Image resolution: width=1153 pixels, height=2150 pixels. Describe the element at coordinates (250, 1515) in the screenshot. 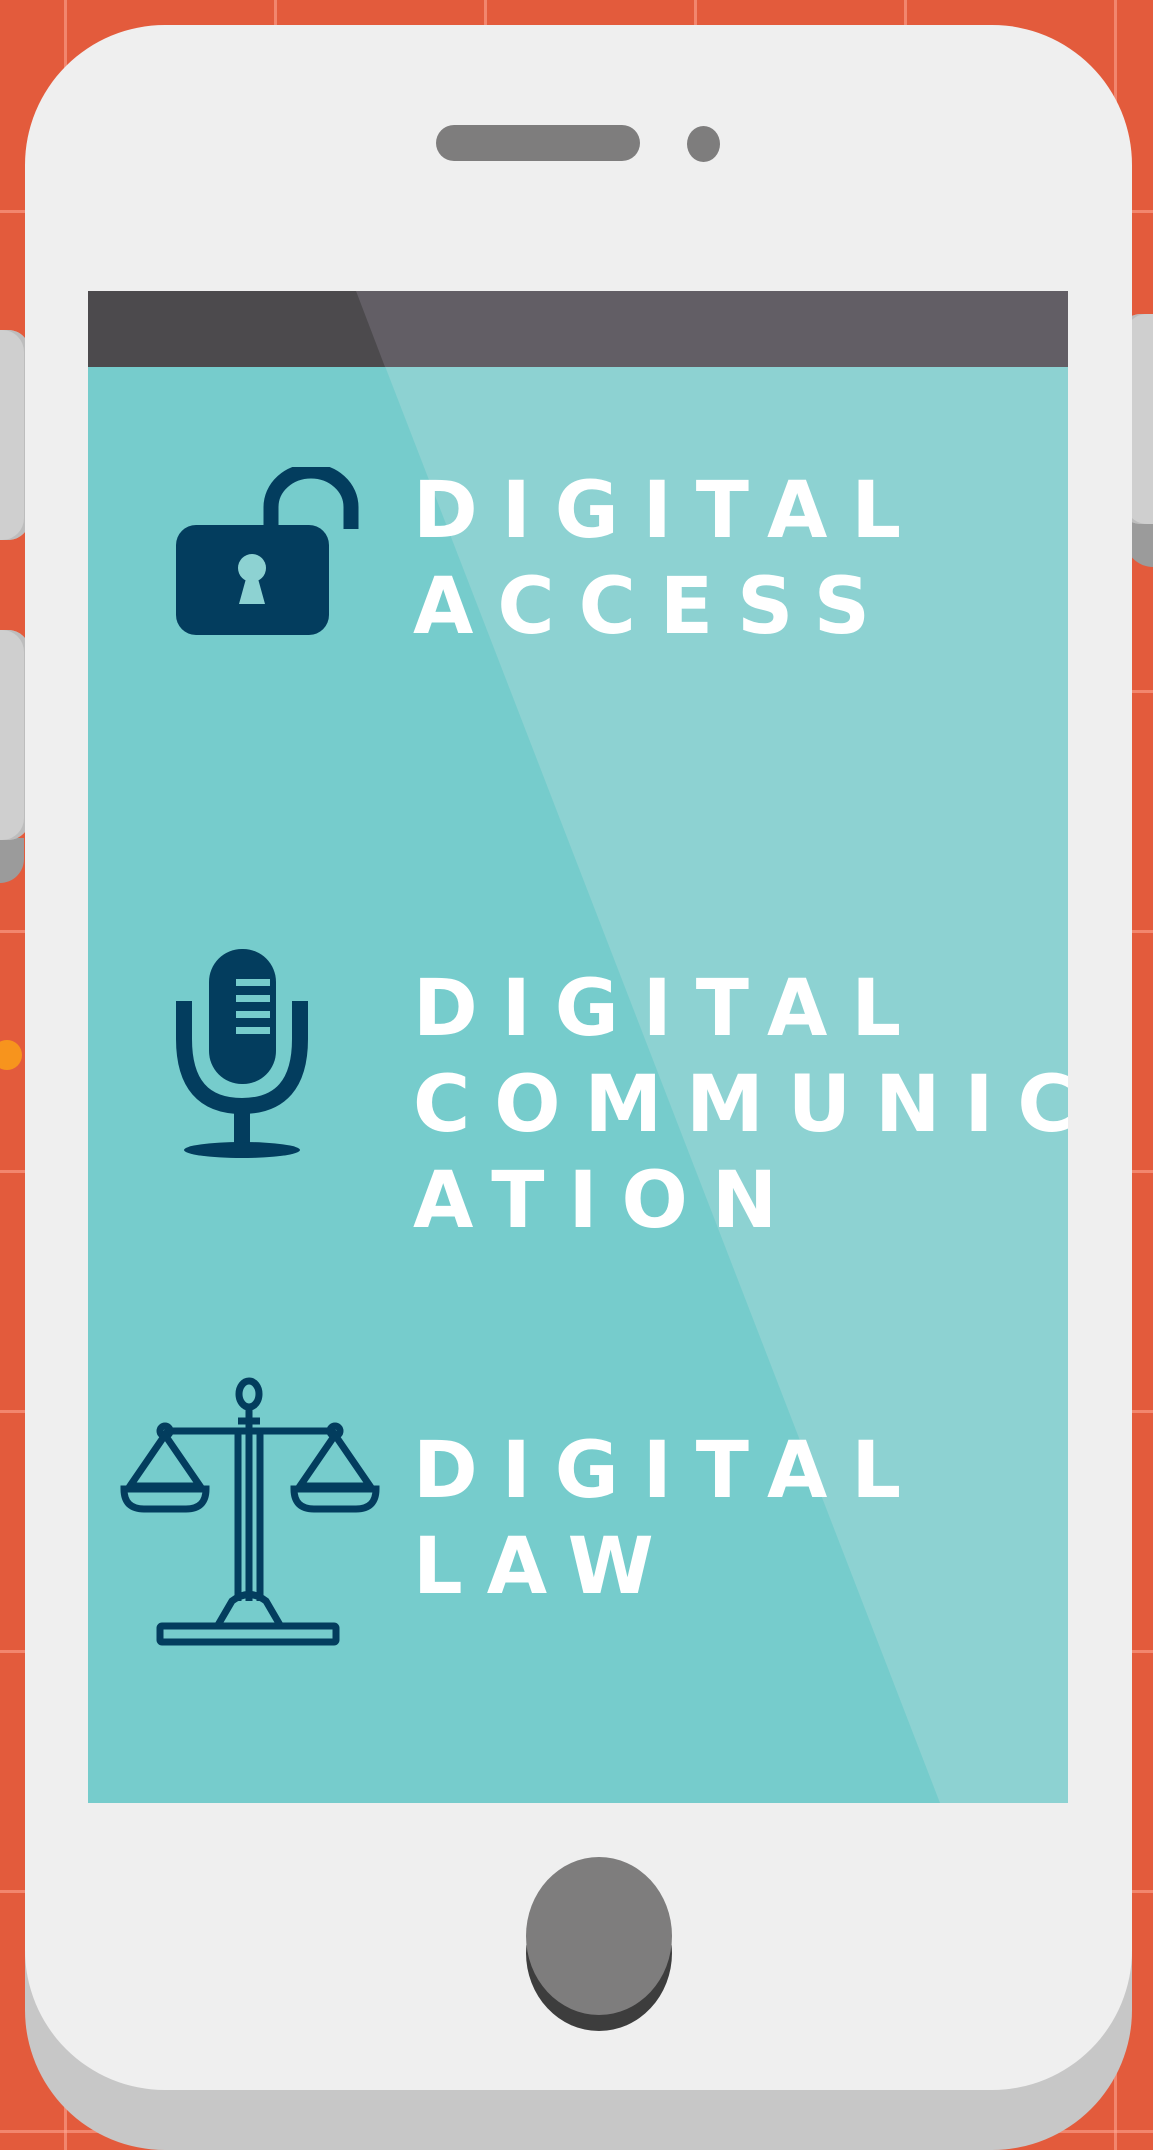

I see `scales-of-justice-icon` at that location.